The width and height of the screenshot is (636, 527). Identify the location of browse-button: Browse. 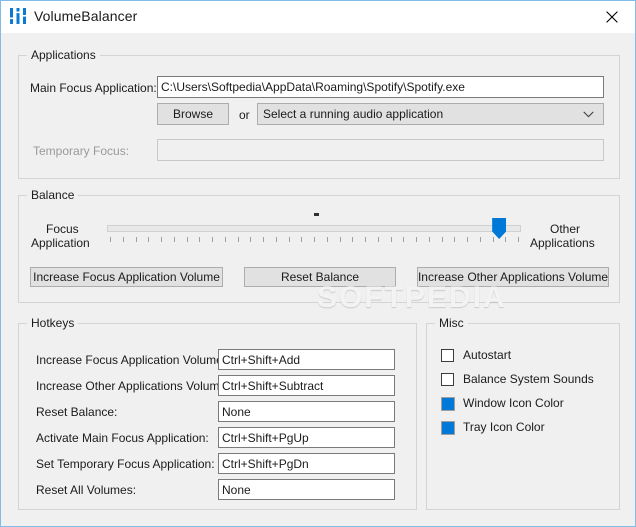
(193, 114).